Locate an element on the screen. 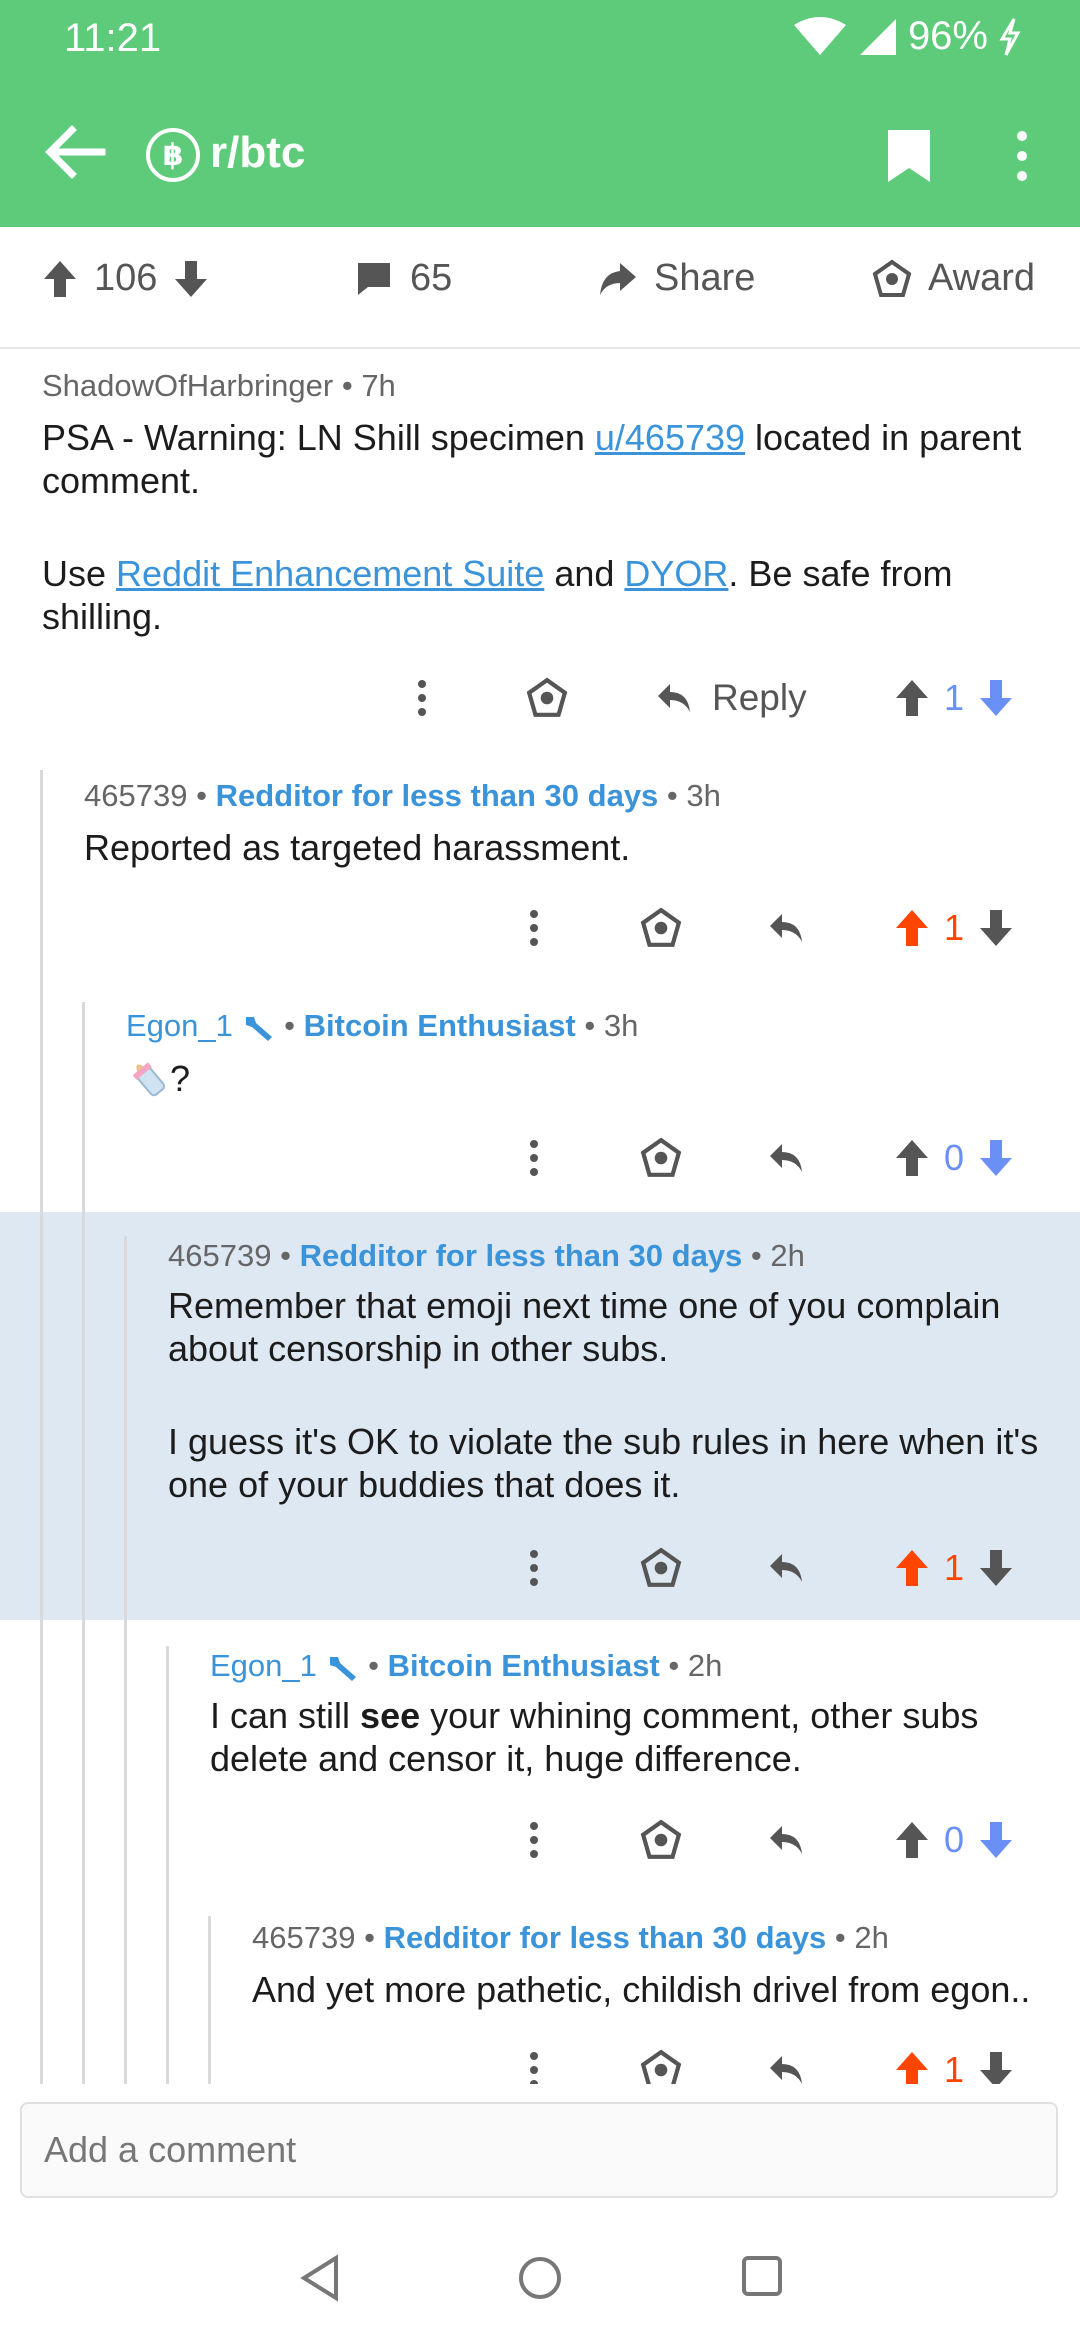 Image resolution: width=1080 pixels, height=2340 pixels. post-action-bar: 106 65 Share Award is located at coordinates (540, 288).